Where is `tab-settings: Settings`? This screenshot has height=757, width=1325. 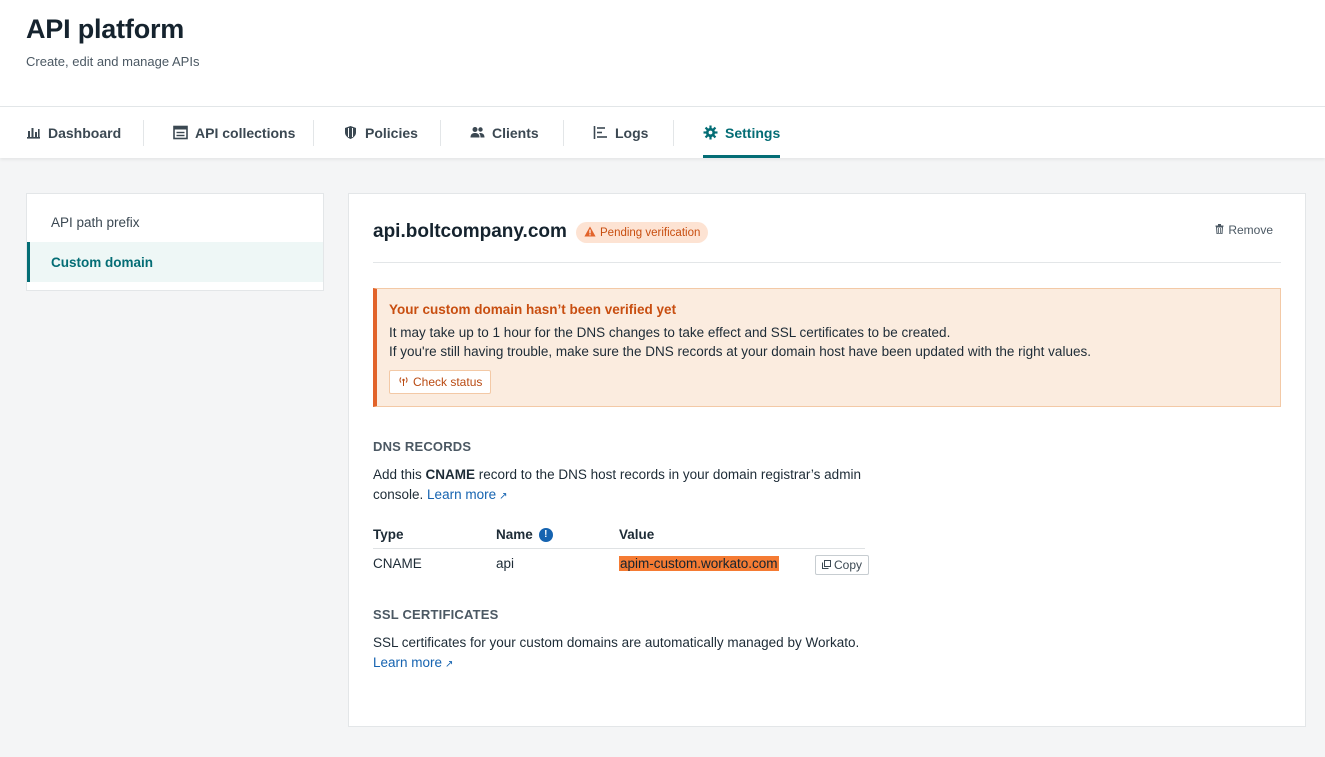
tab-settings: Settings is located at coordinates (742, 132).